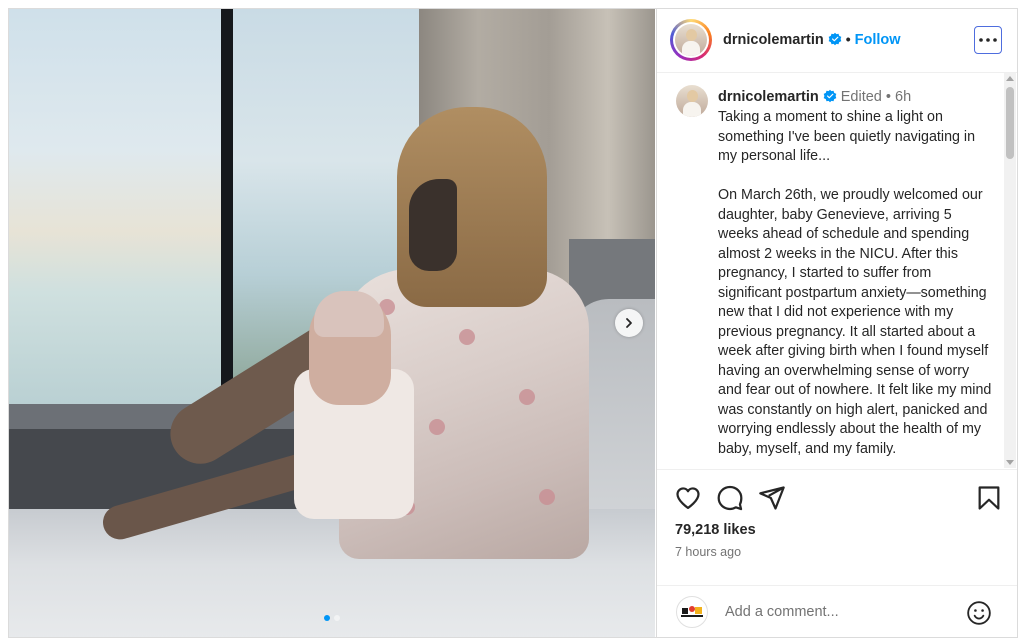 The width and height of the screenshot is (1024, 642). Describe the element at coordinates (715, 530) in the screenshot. I see `likes-count: 79,218 likes` at that location.